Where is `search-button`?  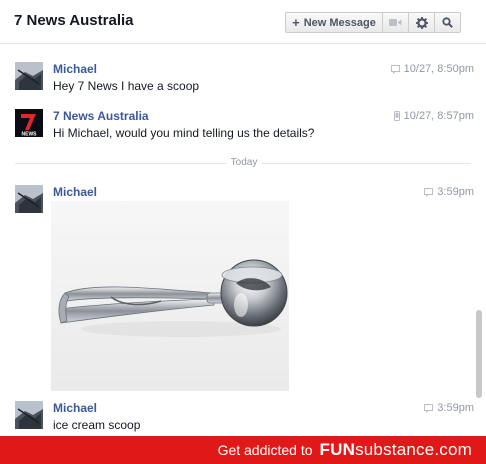 search-button is located at coordinates (448, 22).